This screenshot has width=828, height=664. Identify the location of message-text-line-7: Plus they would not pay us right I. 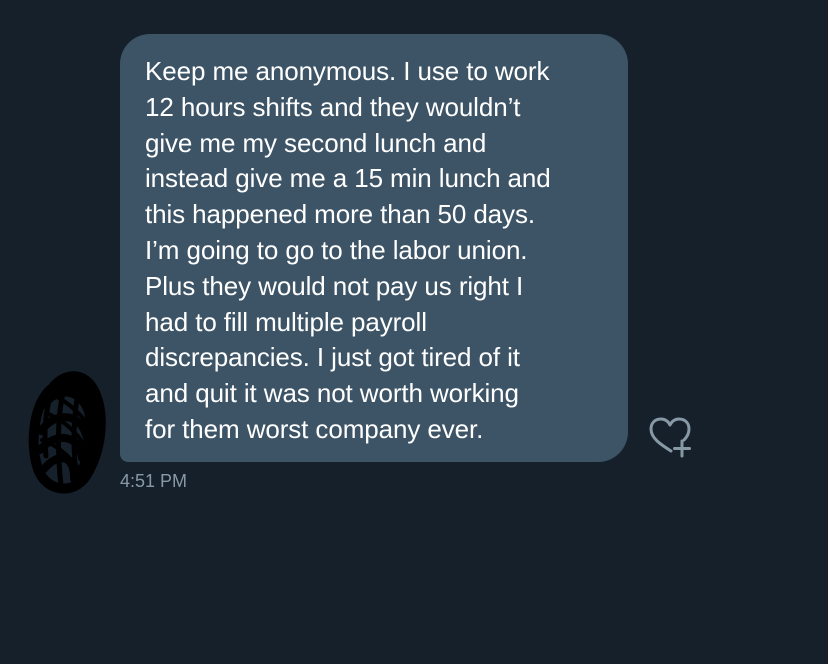
(334, 285).